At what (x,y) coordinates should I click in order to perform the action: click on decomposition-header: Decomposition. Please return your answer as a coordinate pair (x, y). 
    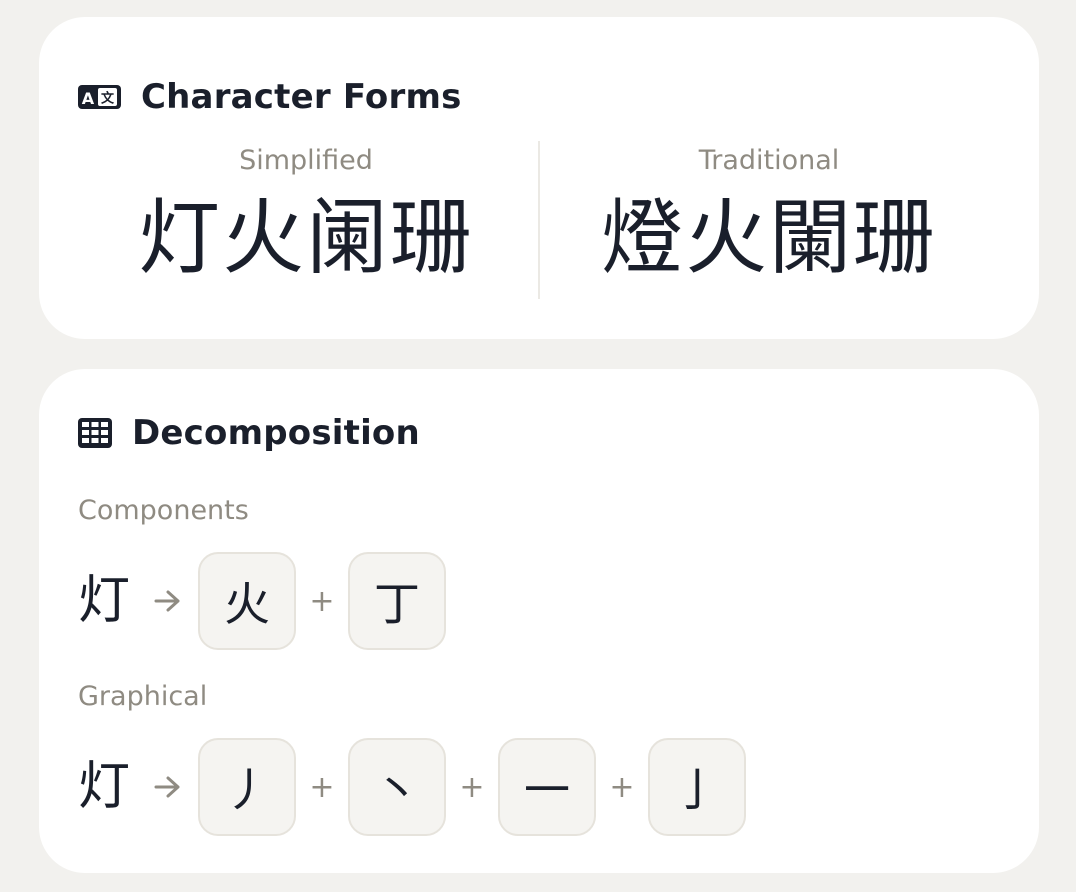
    Looking at the image, I should click on (249, 433).